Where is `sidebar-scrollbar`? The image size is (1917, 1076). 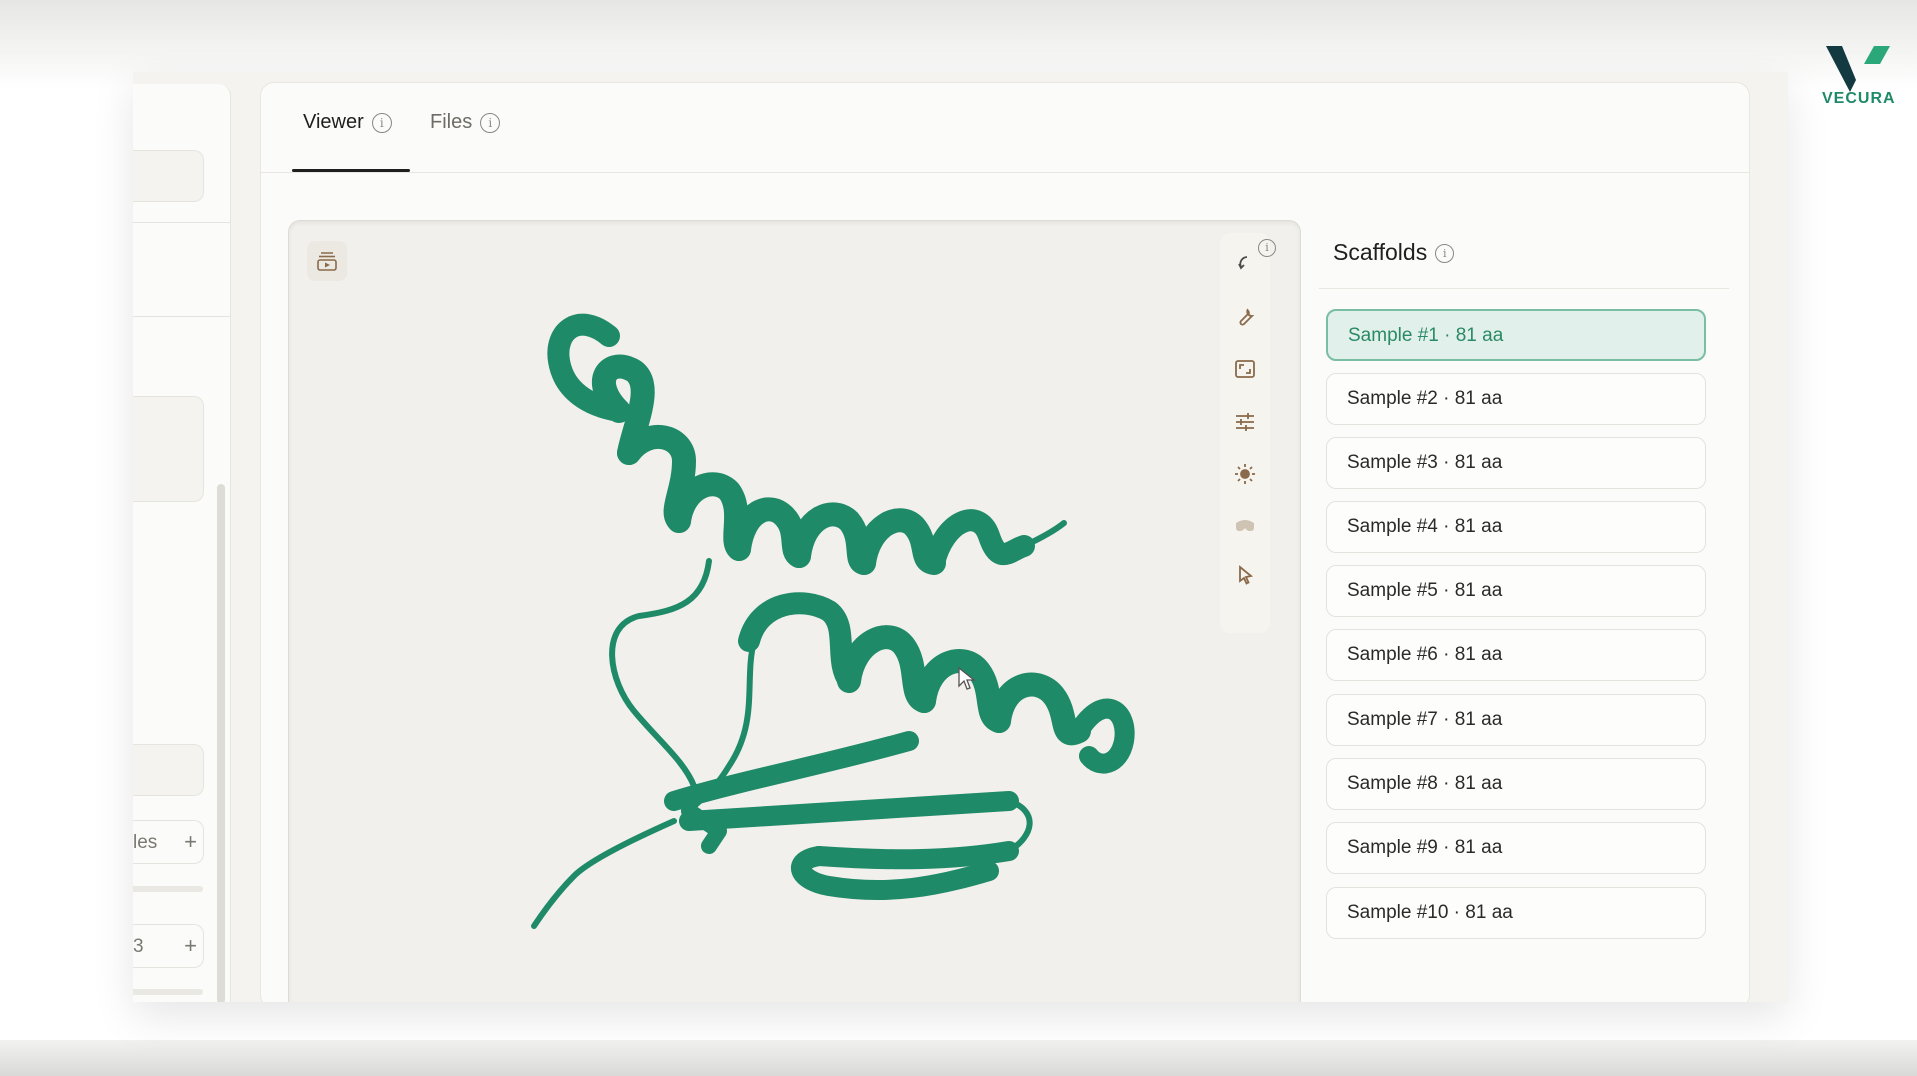
sidebar-scrollbar is located at coordinates (221, 743).